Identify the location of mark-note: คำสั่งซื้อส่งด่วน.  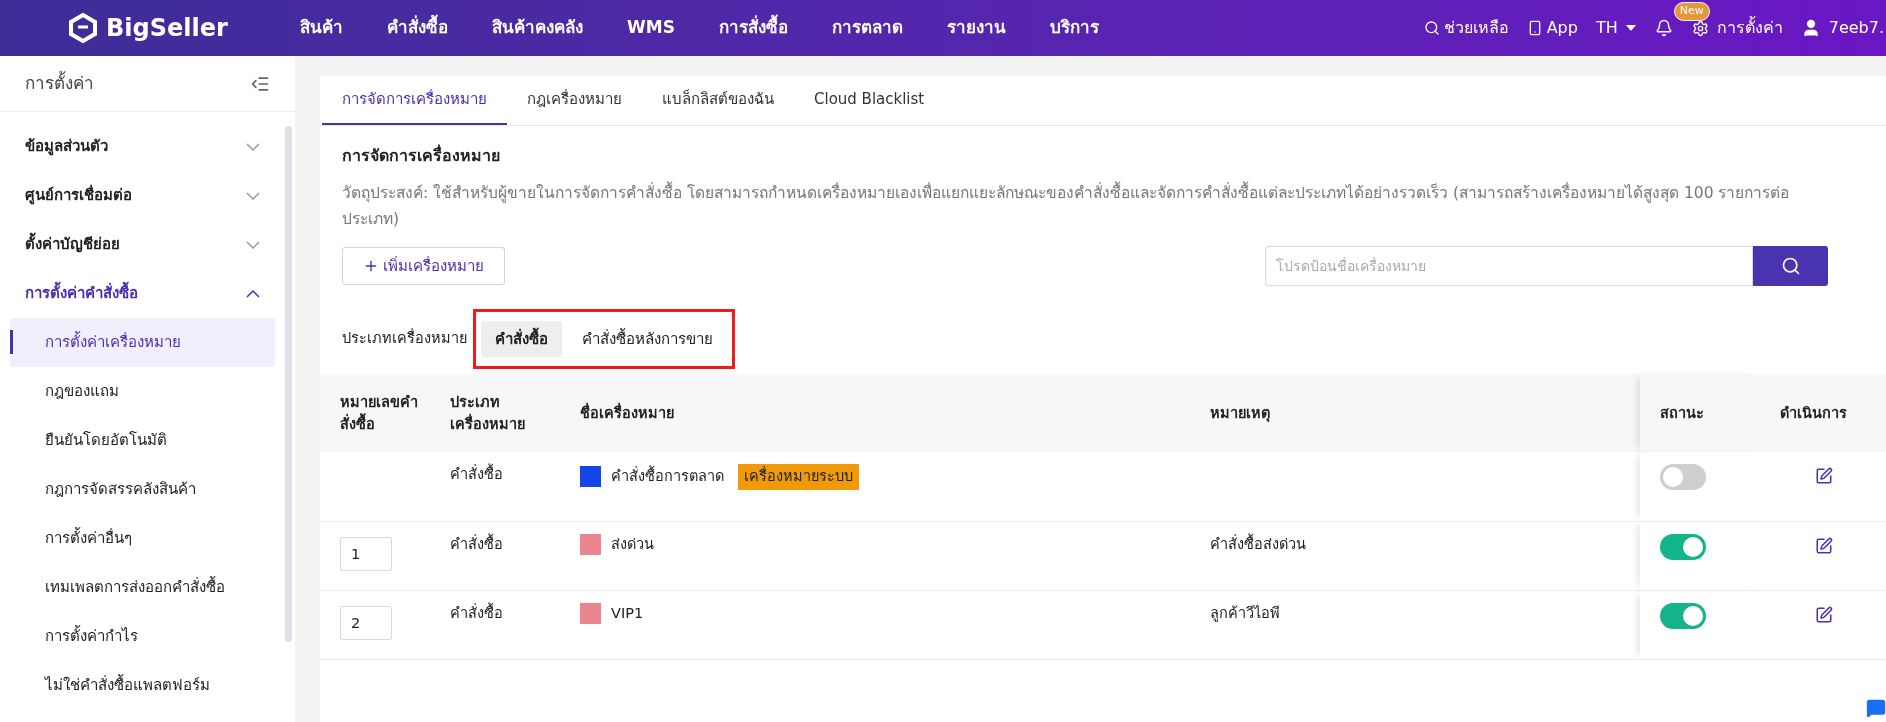
(1258, 543).